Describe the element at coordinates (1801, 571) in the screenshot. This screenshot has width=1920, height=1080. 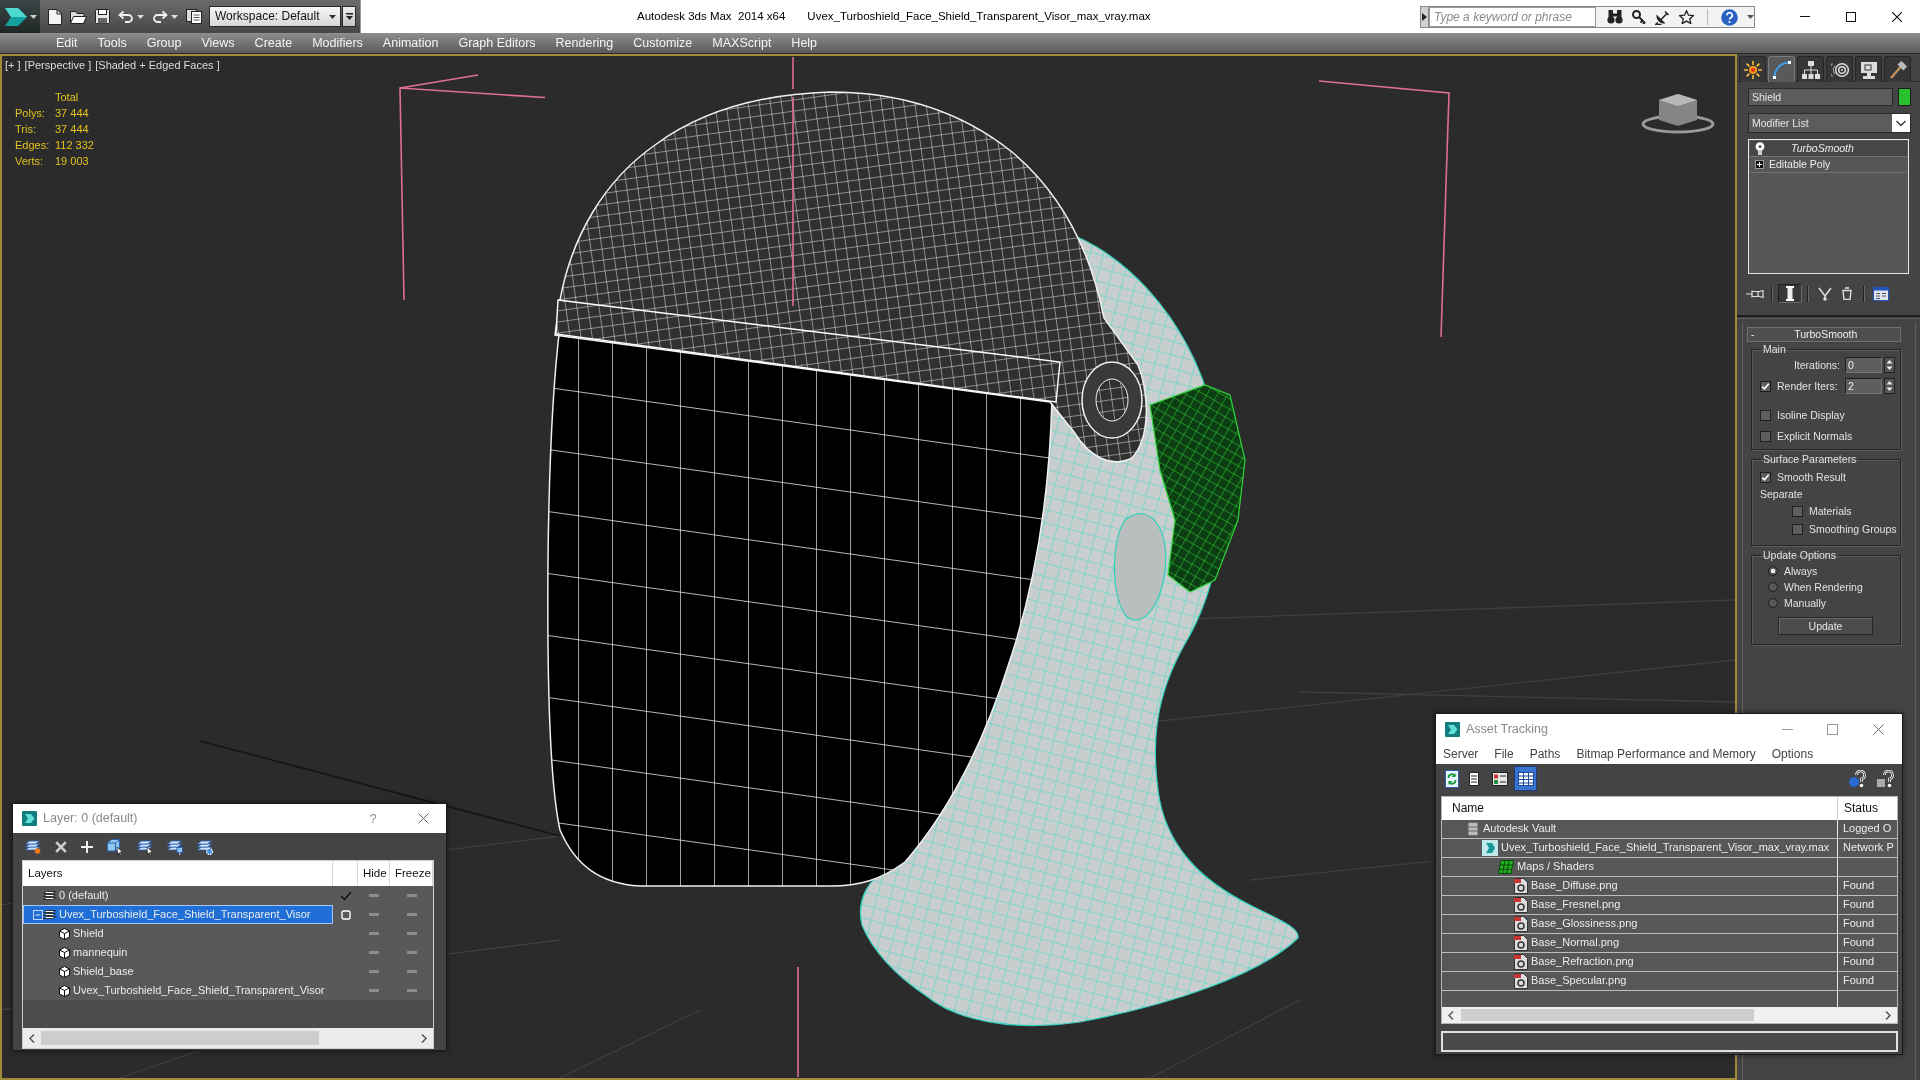
I see `radio-label: Always` at that location.